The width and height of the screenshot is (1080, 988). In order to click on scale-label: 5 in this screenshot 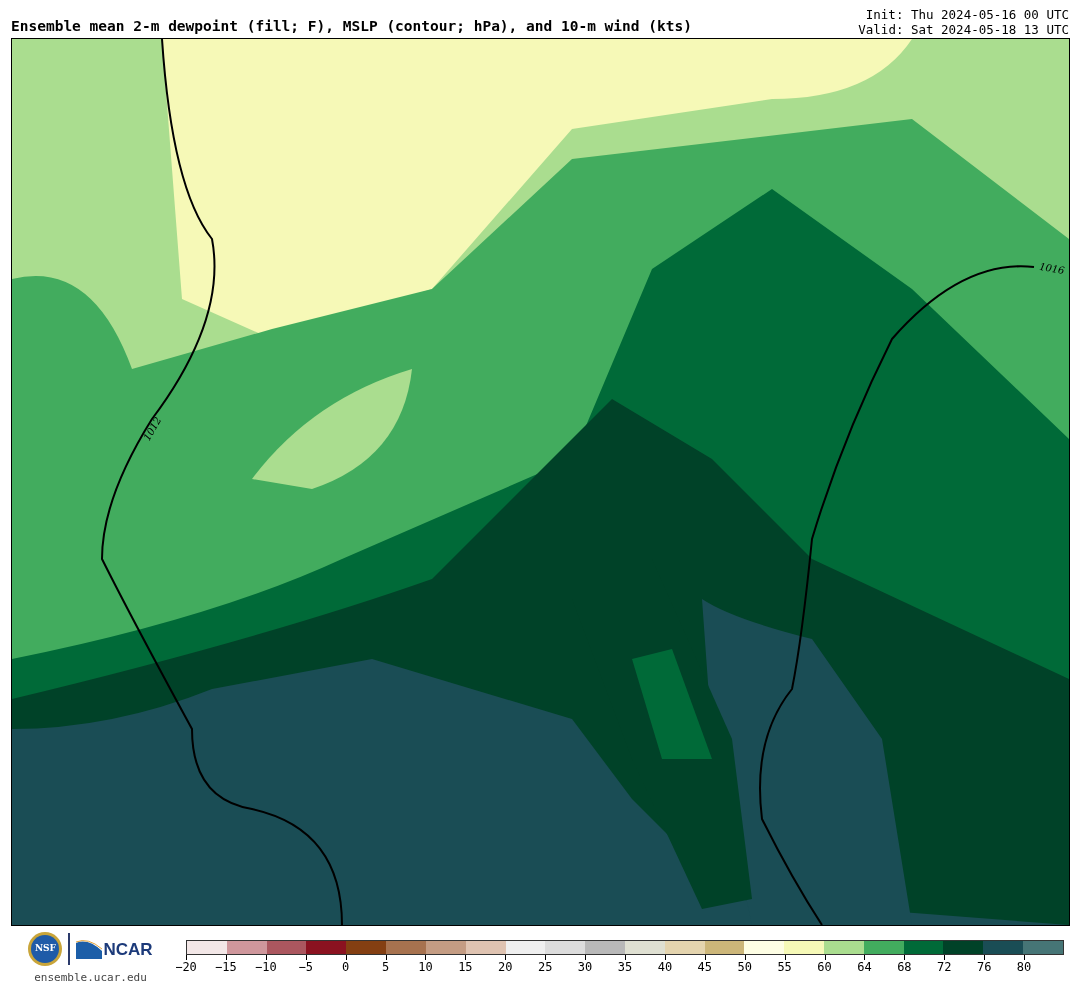, I will do `click(385, 967)`.